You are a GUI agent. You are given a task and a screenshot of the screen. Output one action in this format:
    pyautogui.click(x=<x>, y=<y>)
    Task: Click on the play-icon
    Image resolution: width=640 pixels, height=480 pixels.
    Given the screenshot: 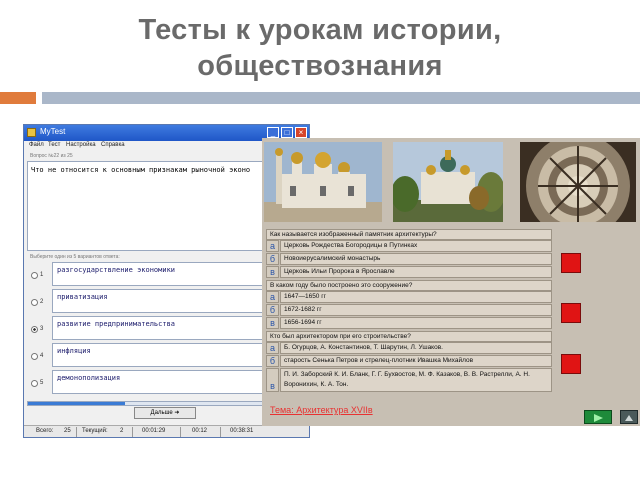 What is the action you would take?
    pyautogui.click(x=598, y=418)
    